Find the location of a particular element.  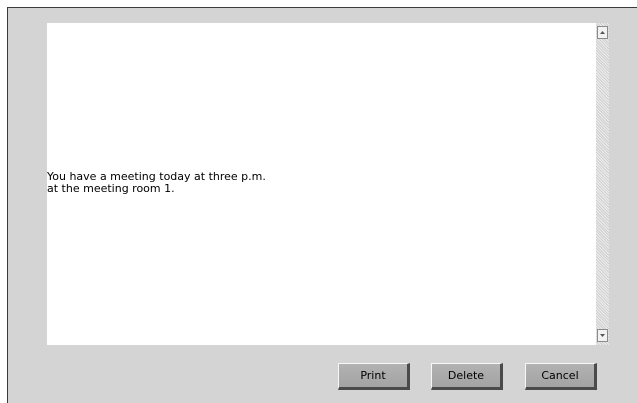

cancel-button: Cancel is located at coordinates (561, 376).